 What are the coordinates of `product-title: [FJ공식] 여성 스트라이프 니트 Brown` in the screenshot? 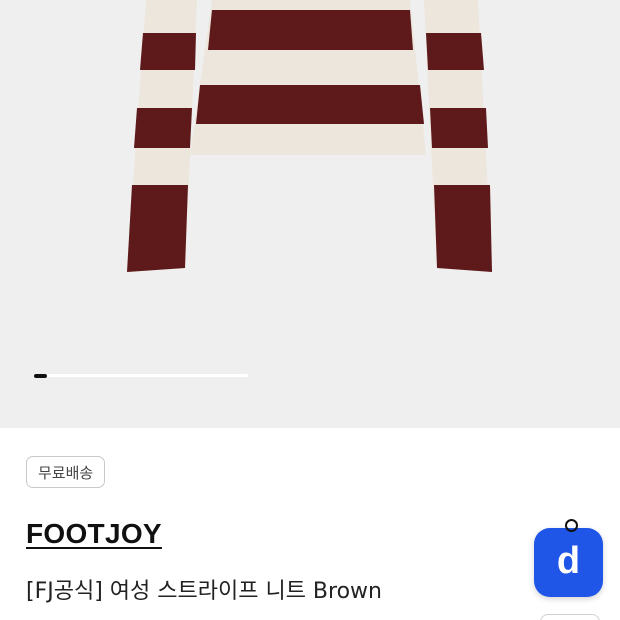 It's located at (204, 591).